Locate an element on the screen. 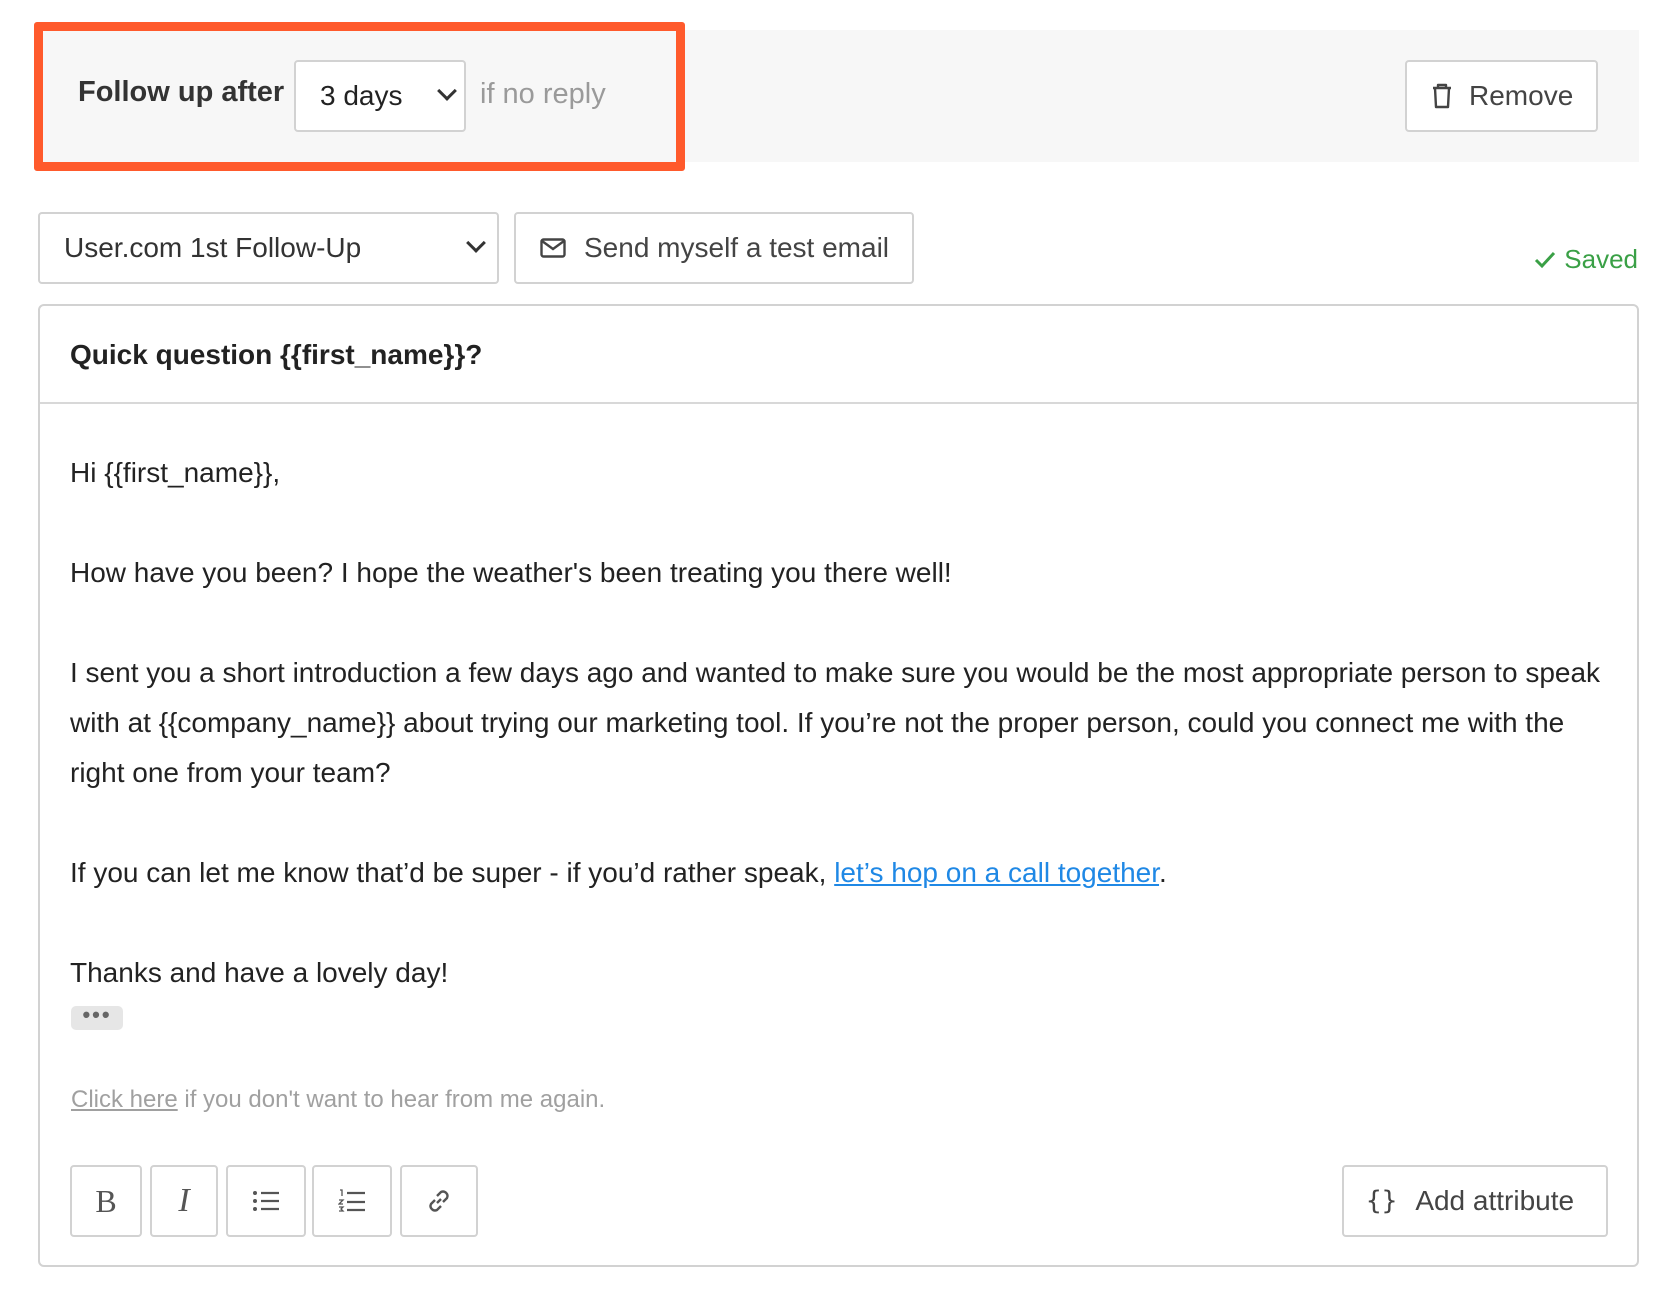 The width and height of the screenshot is (1680, 1300). checkmark-icon is located at coordinates (1545, 259).